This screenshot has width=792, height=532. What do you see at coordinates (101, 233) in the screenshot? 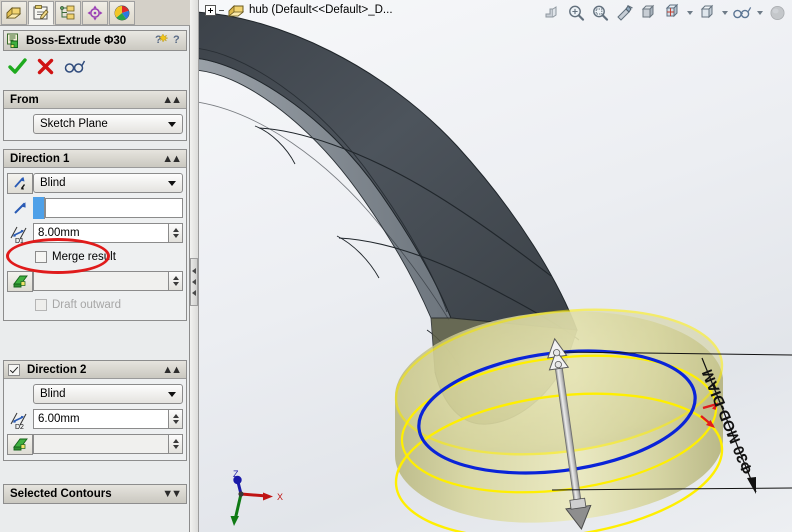
I see `direction1-depth-field: 8.00mm` at bounding box center [101, 233].